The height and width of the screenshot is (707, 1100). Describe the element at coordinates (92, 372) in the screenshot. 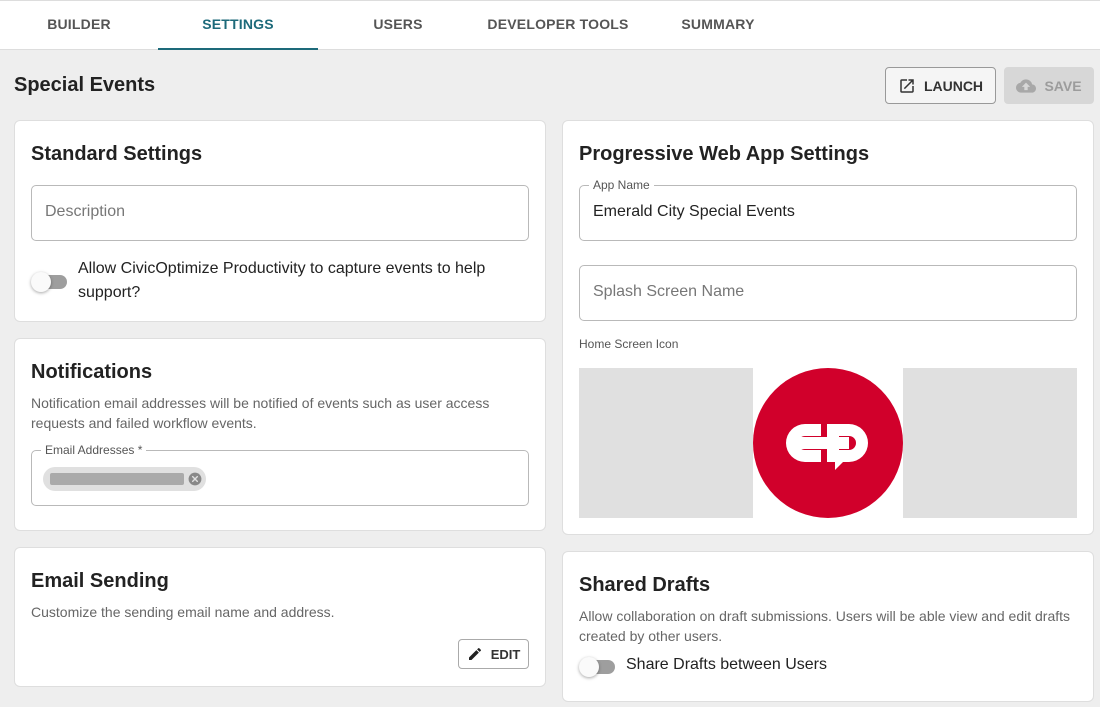

I see `notifications-title: Notifications` at that location.